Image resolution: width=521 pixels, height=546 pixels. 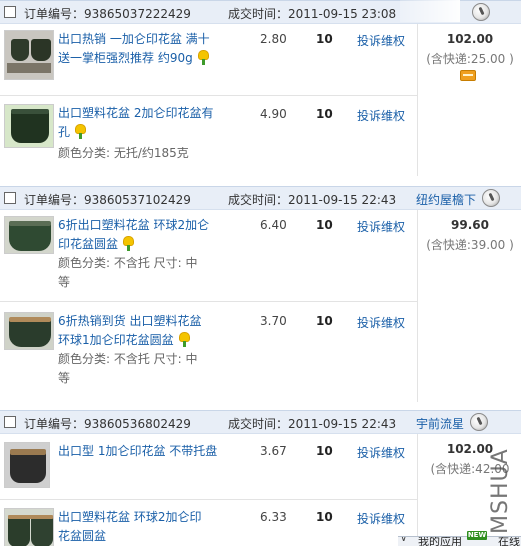 What do you see at coordinates (132, 331) in the screenshot?
I see `product-title-link: 6折热销到货 出口塑料花盆 环球1加仑印花盆圆盆` at bounding box center [132, 331].